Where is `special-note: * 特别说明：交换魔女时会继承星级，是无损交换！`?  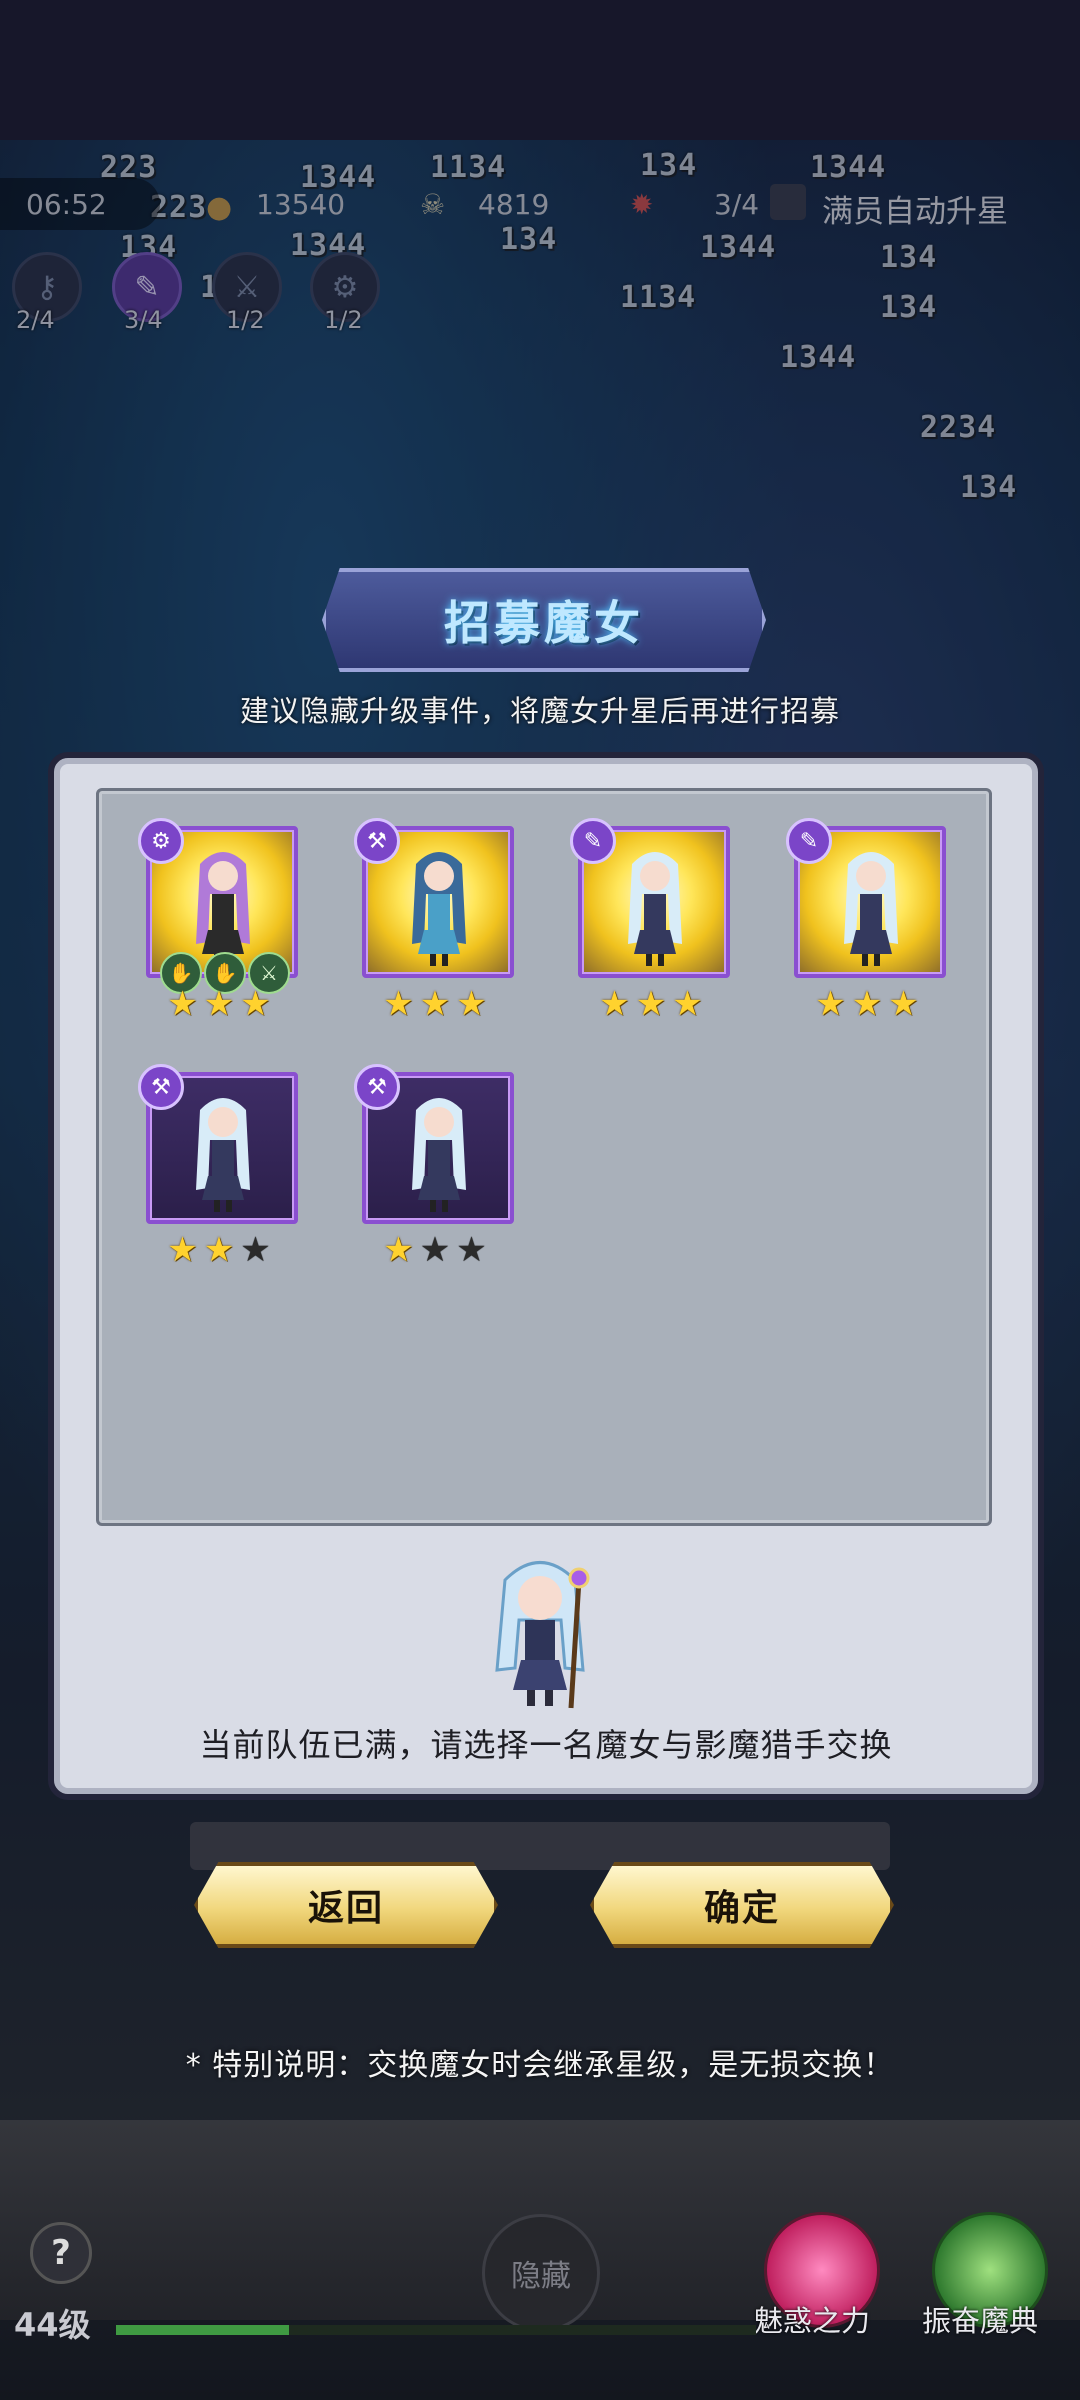
special-note: * 特别说明：交换魔女时会继承星级，是无损交换！ is located at coordinates (540, 2065).